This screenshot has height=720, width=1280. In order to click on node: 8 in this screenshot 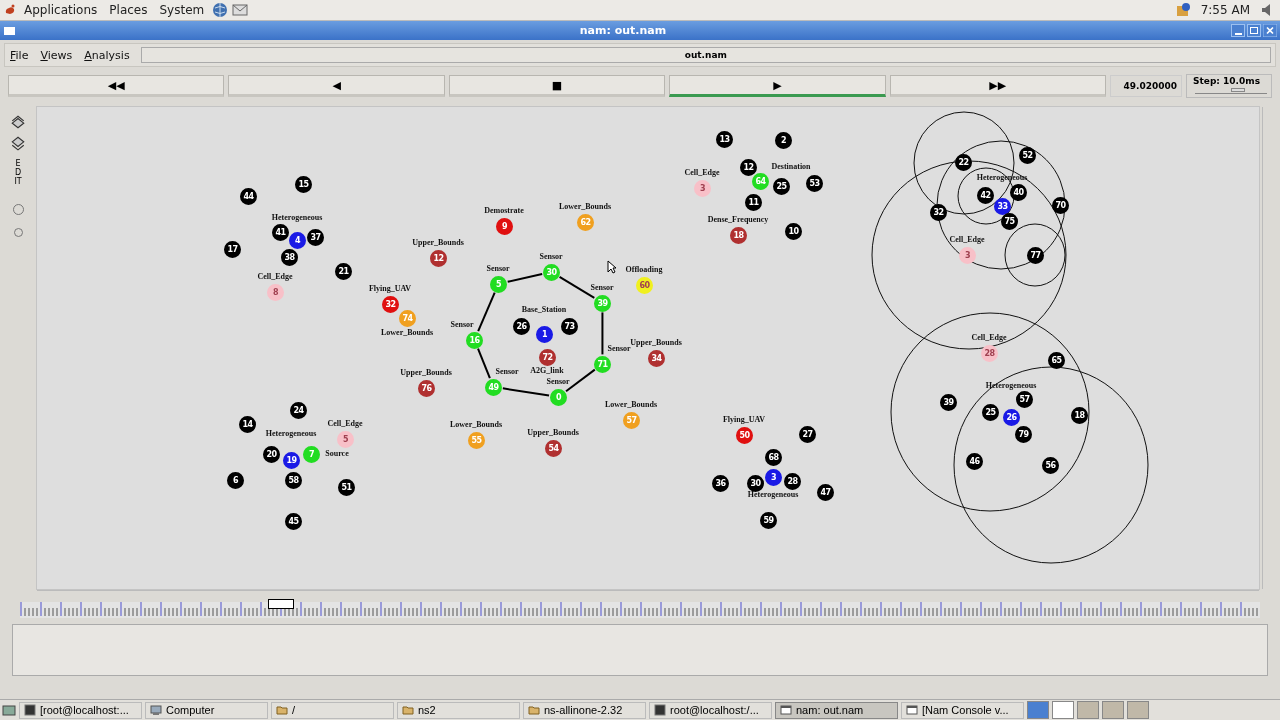, I will do `click(275, 292)`.